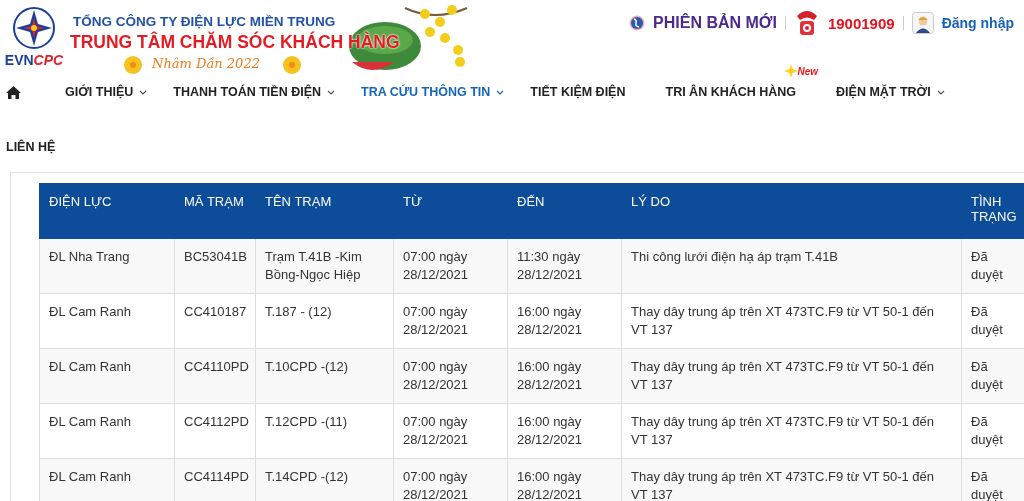  I want to click on table-cell: ĐL Nha Trang, so click(107, 266).